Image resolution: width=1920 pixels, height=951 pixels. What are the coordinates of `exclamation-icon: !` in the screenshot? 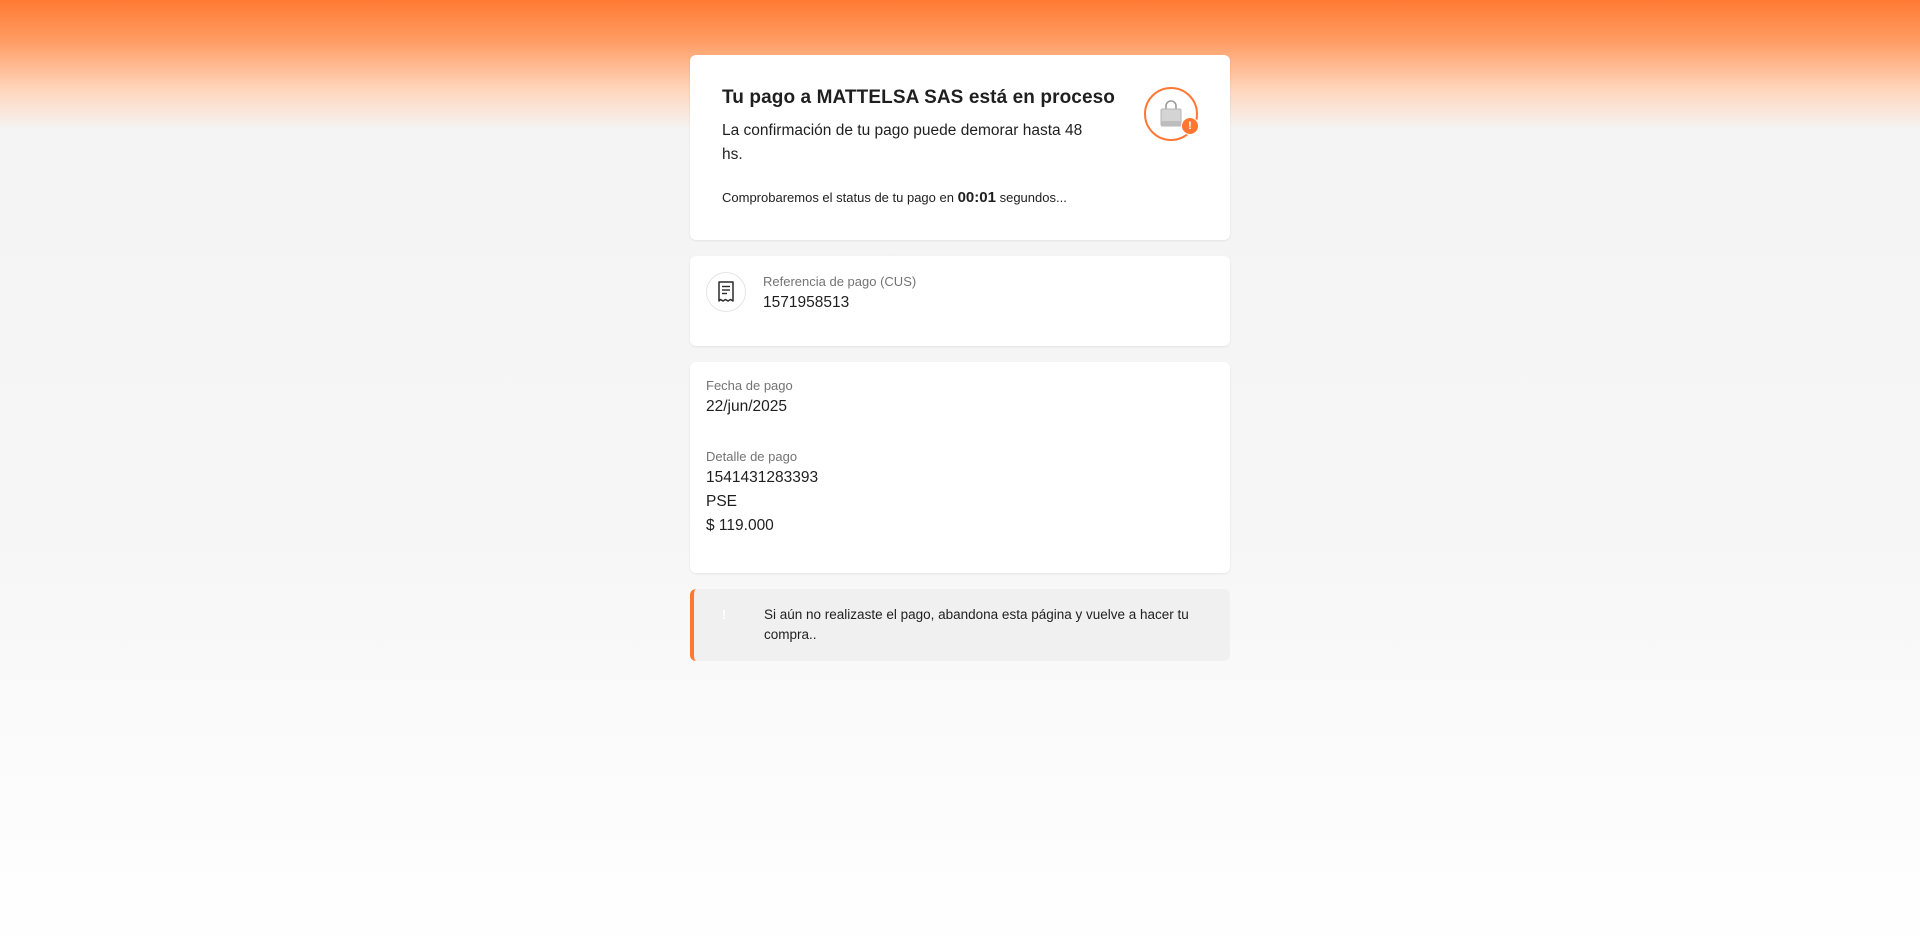 It's located at (724, 614).